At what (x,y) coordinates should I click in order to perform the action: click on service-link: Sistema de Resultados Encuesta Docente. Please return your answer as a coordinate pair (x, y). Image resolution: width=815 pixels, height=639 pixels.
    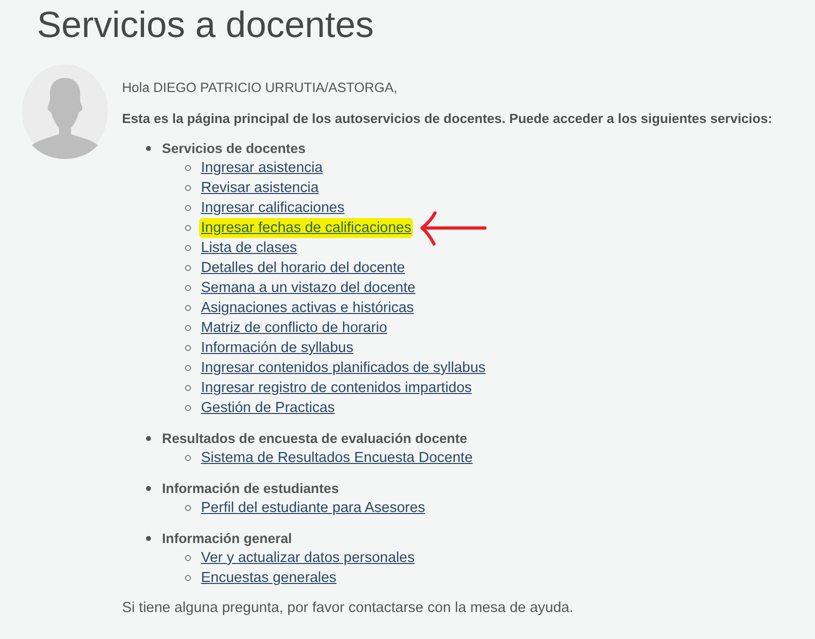
    Looking at the image, I should click on (337, 458).